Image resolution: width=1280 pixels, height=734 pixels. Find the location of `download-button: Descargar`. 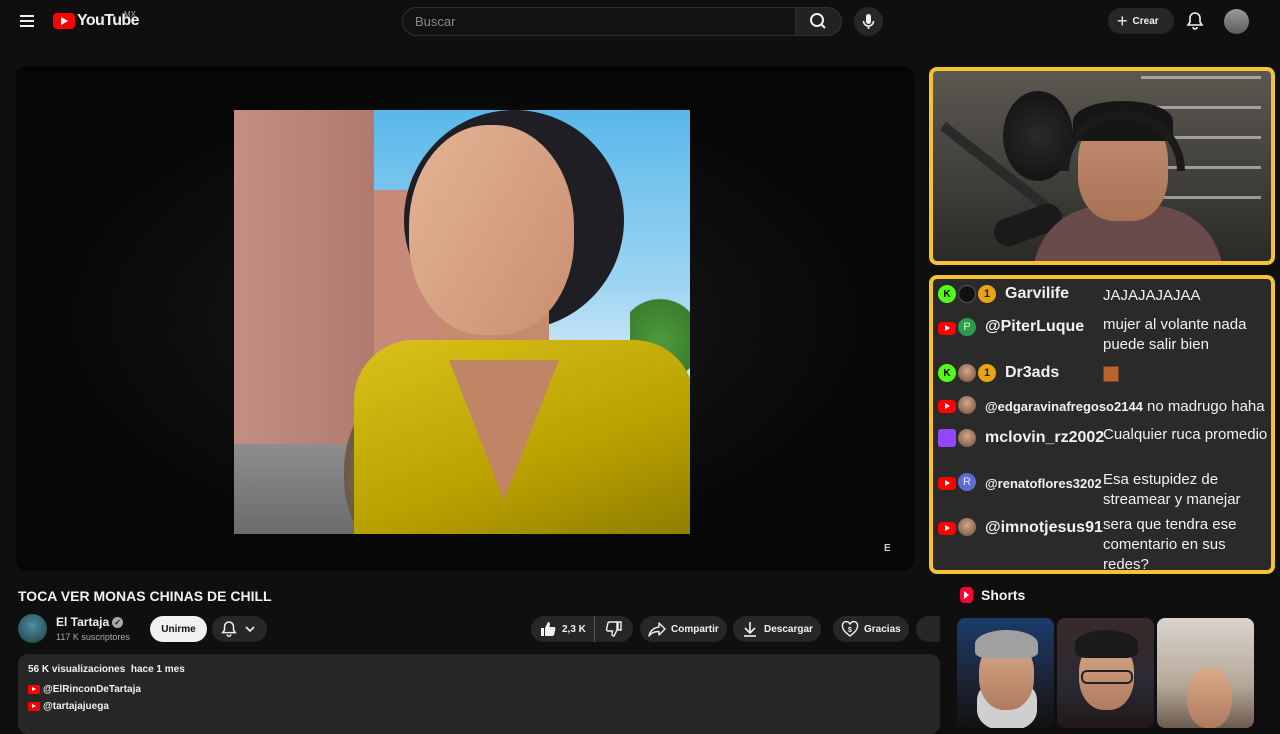

download-button: Descargar is located at coordinates (777, 629).